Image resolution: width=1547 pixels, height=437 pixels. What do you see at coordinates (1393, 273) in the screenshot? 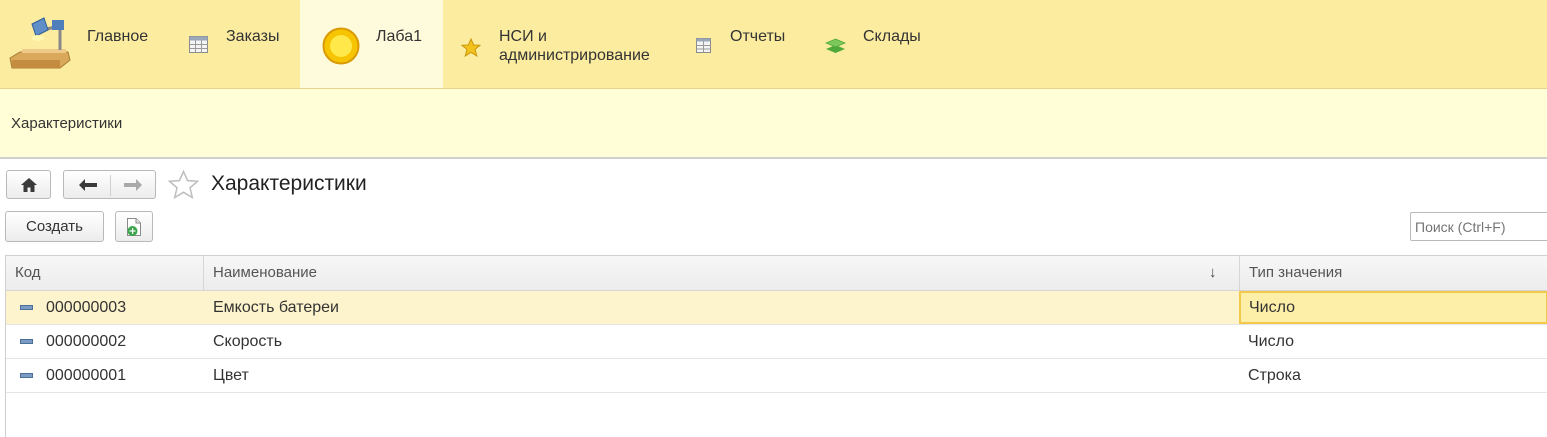
I see `column-header-value-type: Тип значения` at bounding box center [1393, 273].